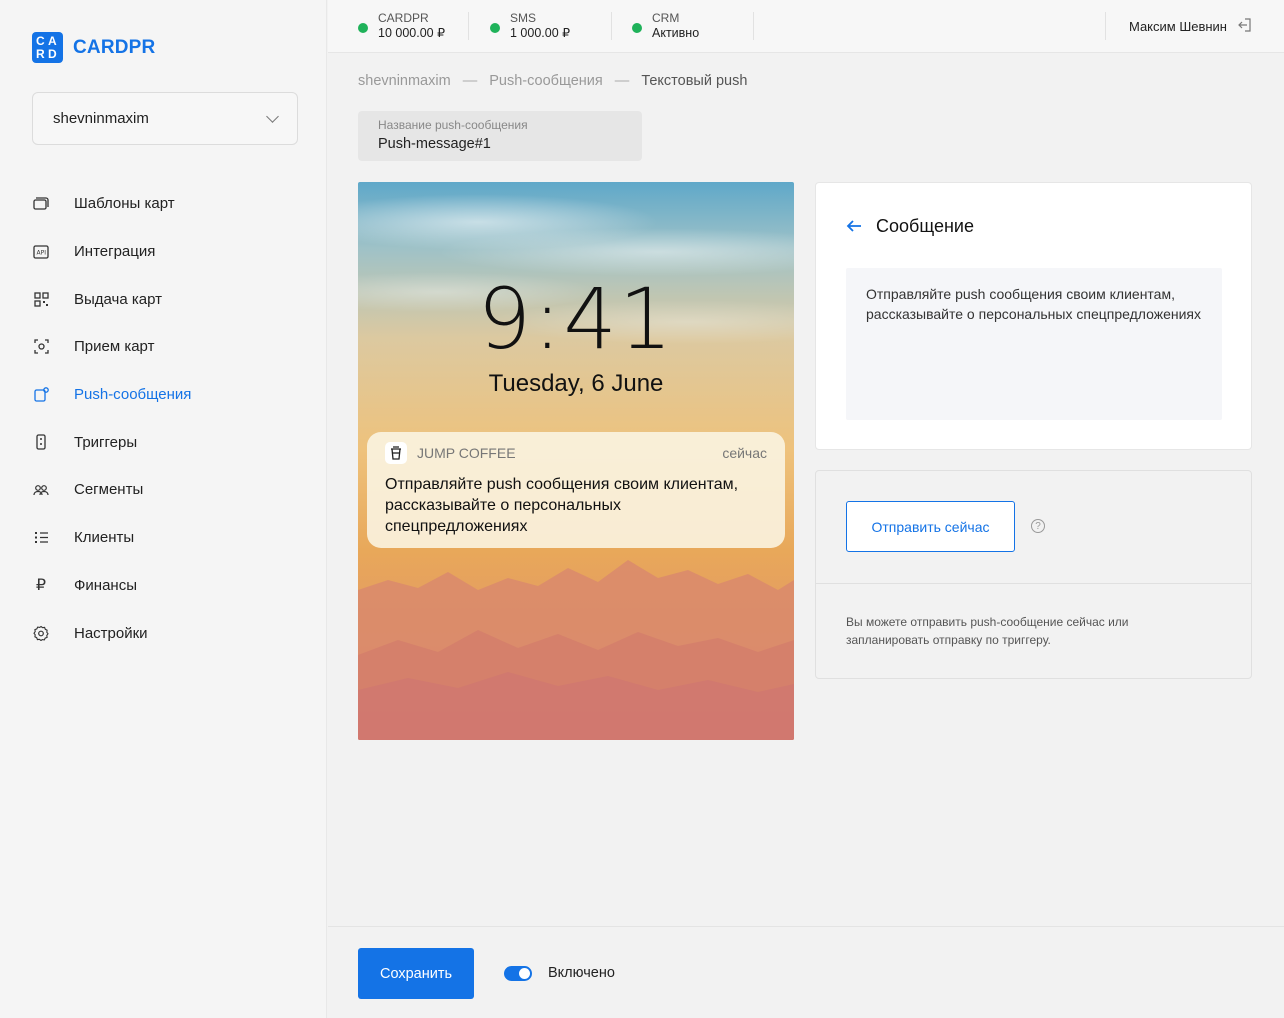  What do you see at coordinates (114, 347) in the screenshot?
I see `sidebar-item-label: Прием карт` at bounding box center [114, 347].